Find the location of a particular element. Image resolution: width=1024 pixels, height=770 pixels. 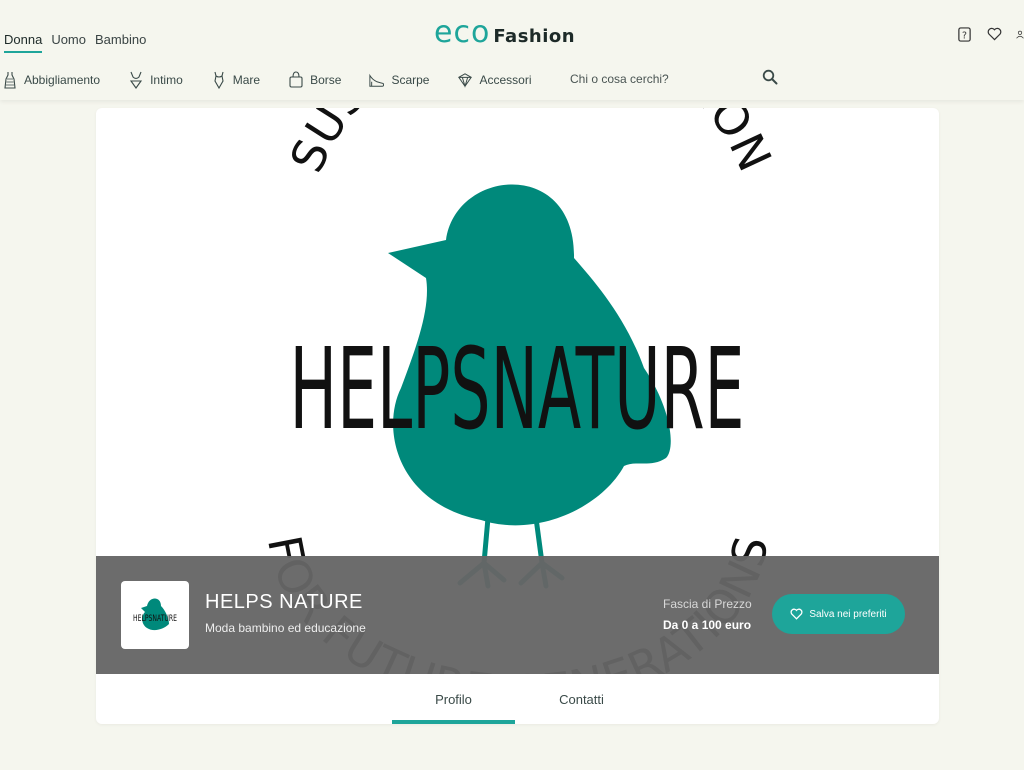

nav-item-label: Abbigliamento is located at coordinates (62, 80).